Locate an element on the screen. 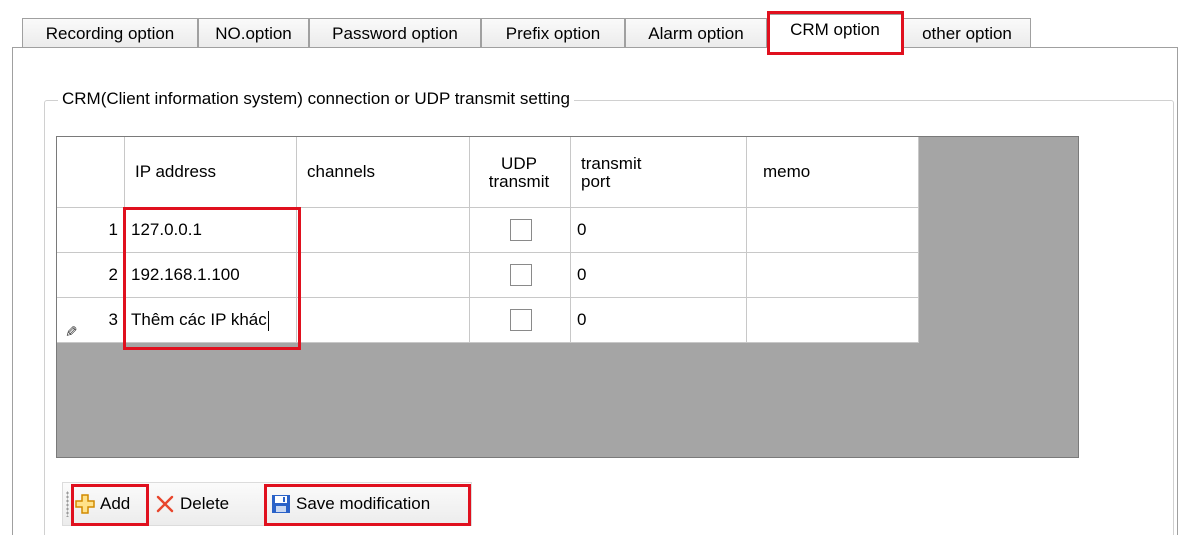  save-modification-button: Save modification is located at coordinates (350, 504).